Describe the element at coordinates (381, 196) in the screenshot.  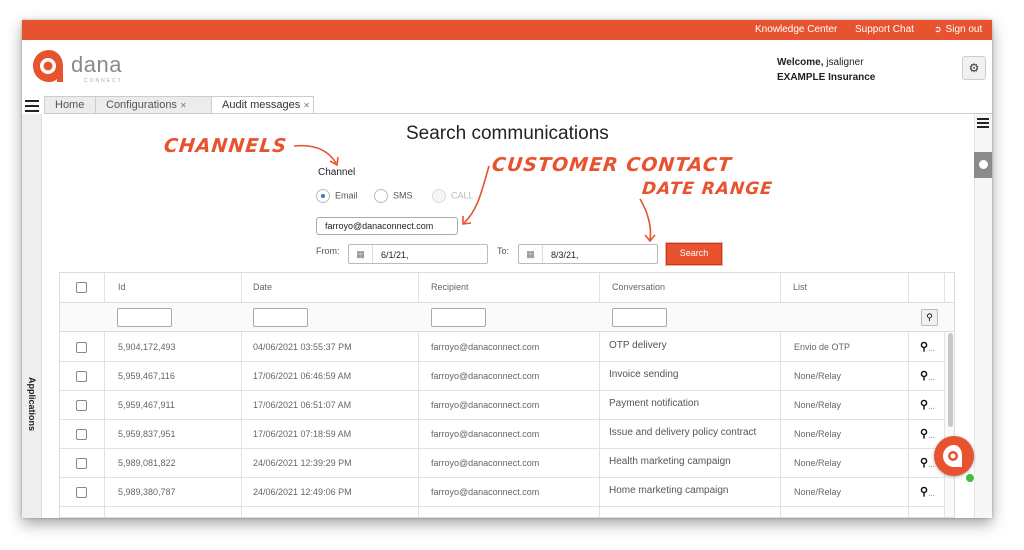
I see `radio-circle` at that location.